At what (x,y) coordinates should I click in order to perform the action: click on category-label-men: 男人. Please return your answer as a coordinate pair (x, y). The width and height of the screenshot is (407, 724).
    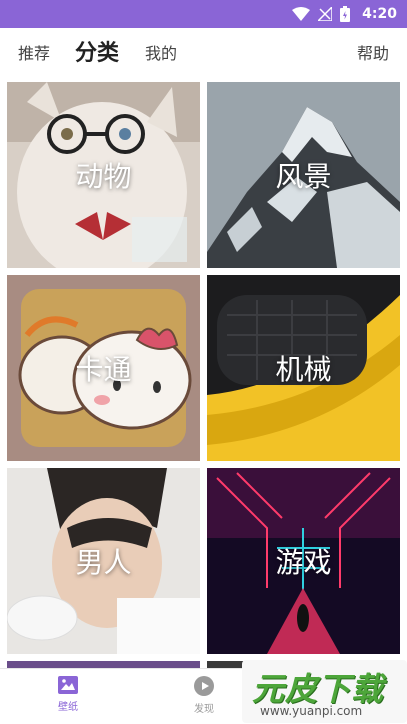
    Looking at the image, I should click on (103, 562).